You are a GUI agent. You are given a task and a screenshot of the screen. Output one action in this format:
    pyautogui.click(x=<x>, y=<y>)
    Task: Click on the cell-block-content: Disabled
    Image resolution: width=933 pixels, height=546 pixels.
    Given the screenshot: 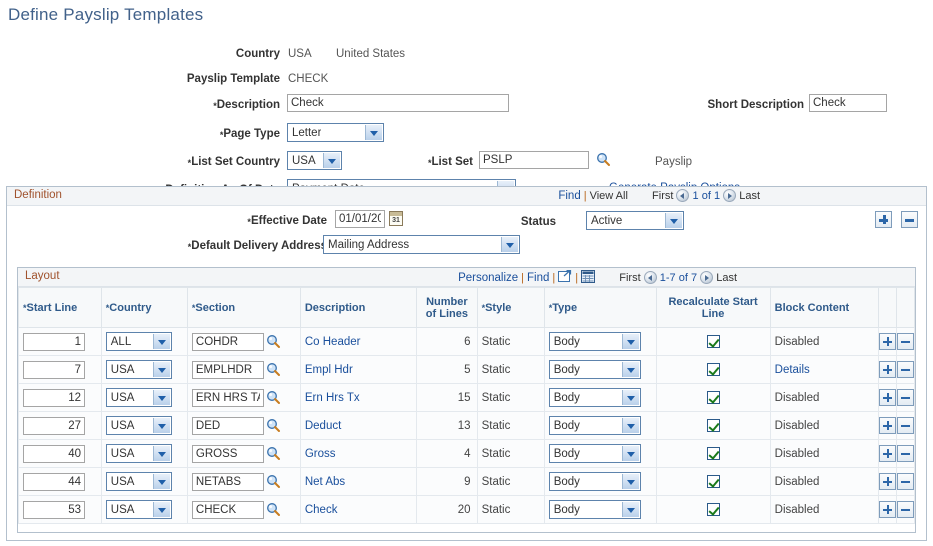 What is the action you would take?
    pyautogui.click(x=824, y=481)
    